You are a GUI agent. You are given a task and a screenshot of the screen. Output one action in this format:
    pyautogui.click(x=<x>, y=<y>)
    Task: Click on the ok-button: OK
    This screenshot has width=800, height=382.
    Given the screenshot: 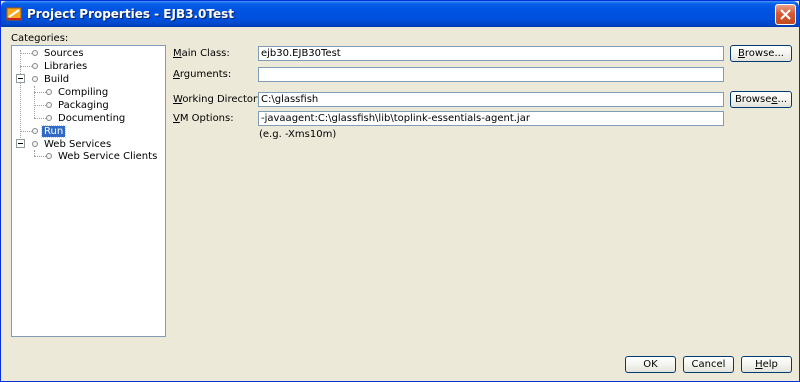 What is the action you would take?
    pyautogui.click(x=650, y=364)
    